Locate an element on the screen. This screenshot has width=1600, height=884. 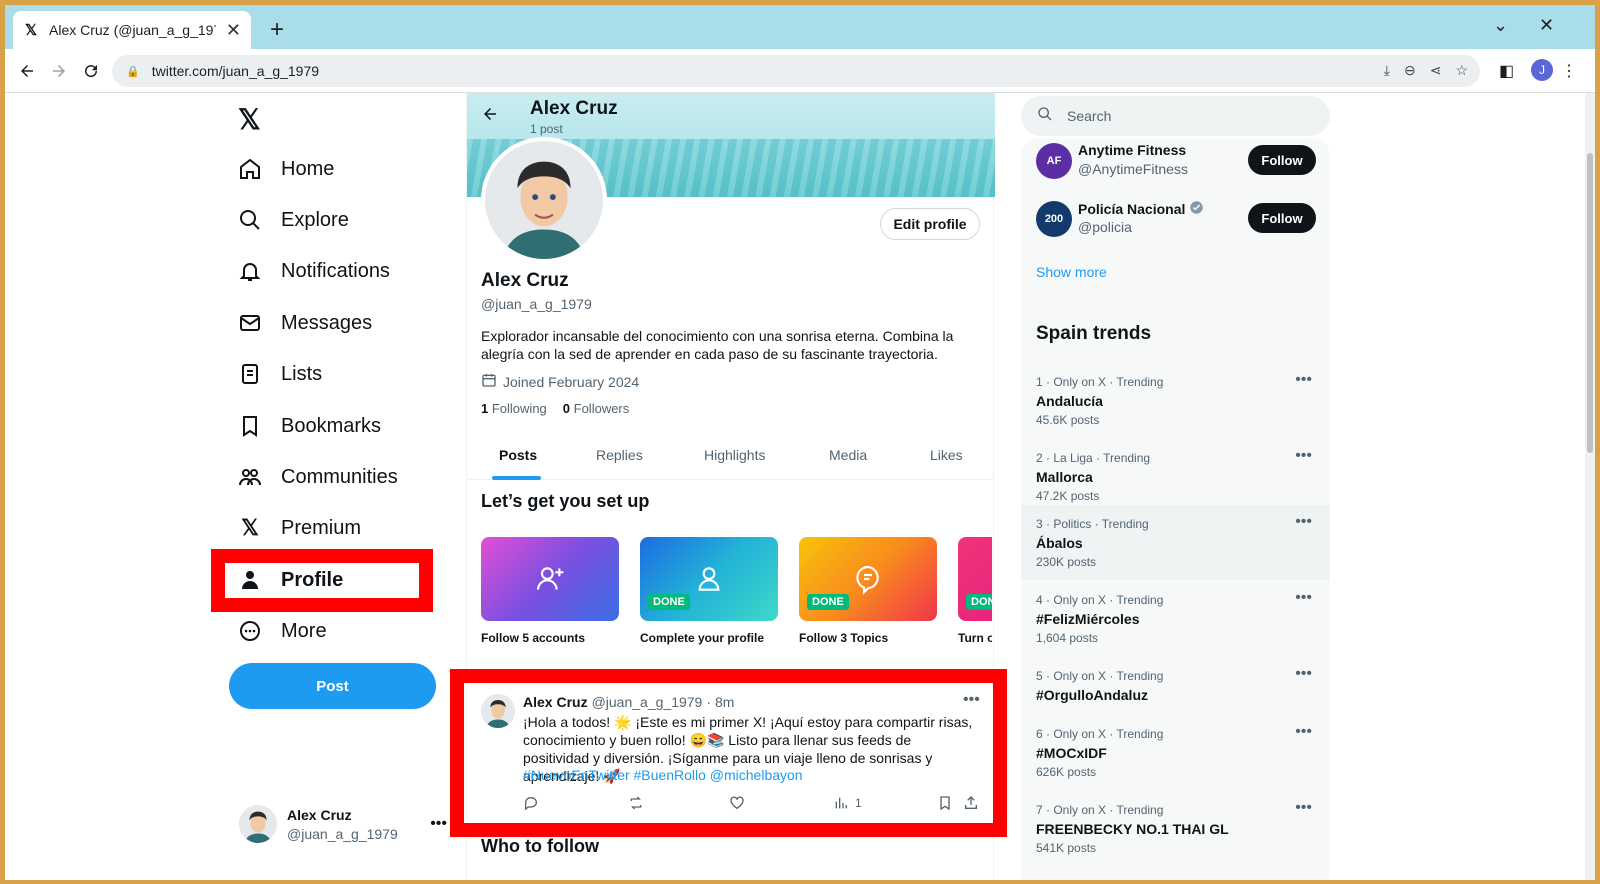
sidebar-item-communities: Communities is located at coordinates (317, 477).